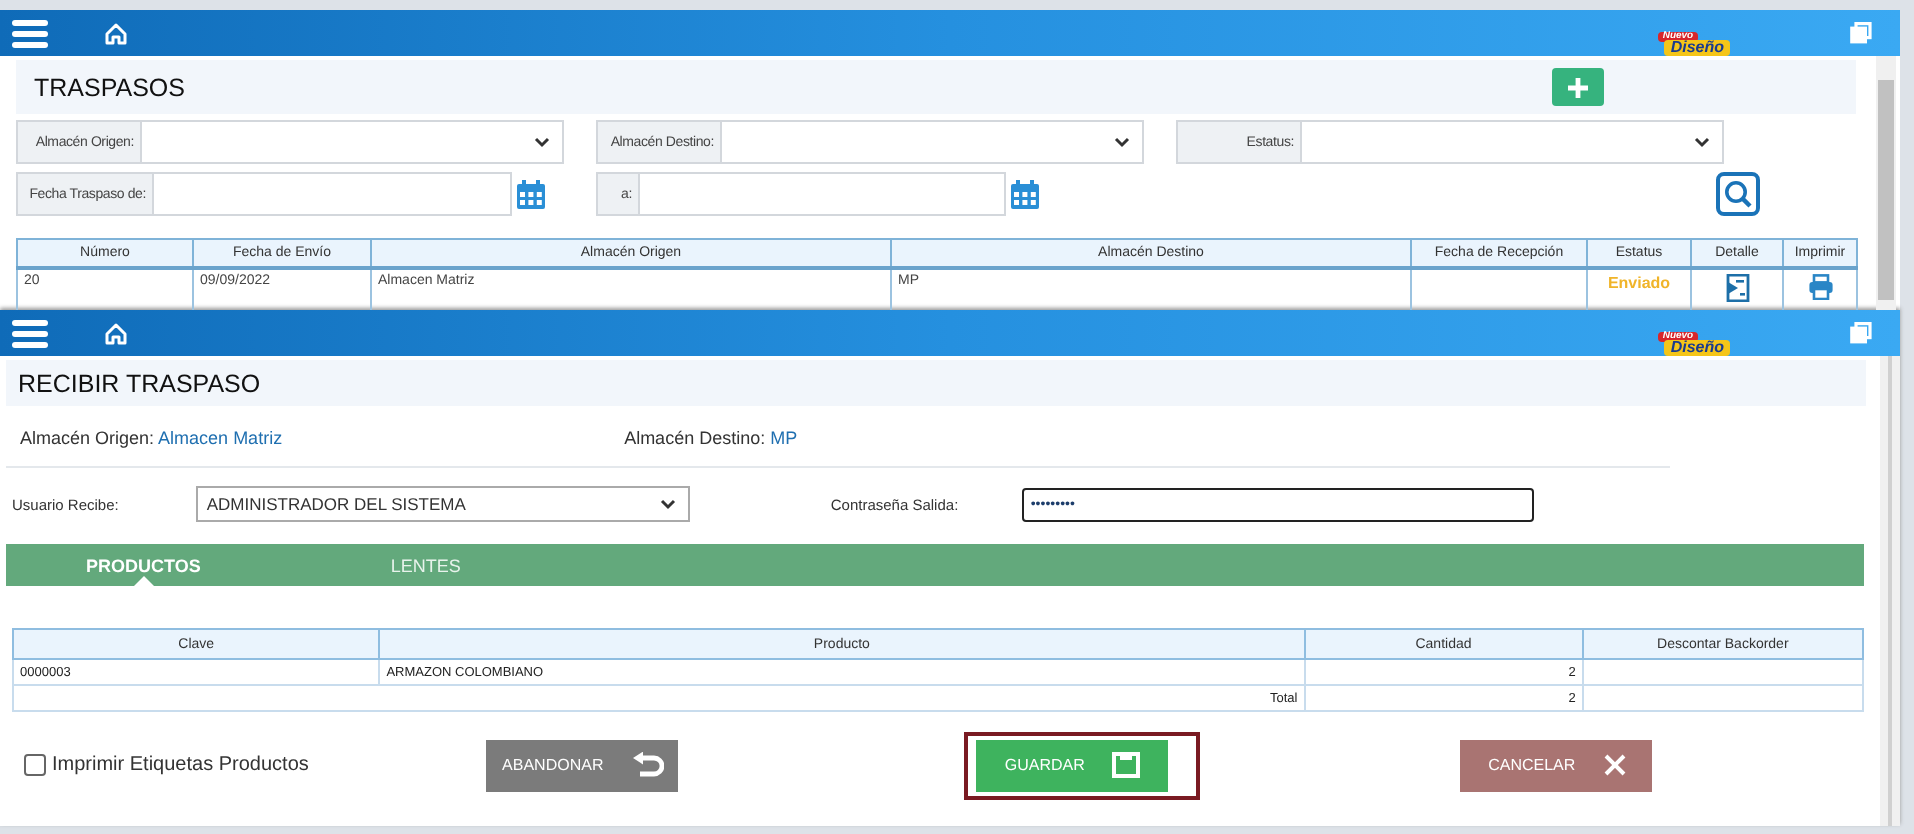 The image size is (1914, 834). I want to click on tab: PRODUCTOS, so click(143, 565).